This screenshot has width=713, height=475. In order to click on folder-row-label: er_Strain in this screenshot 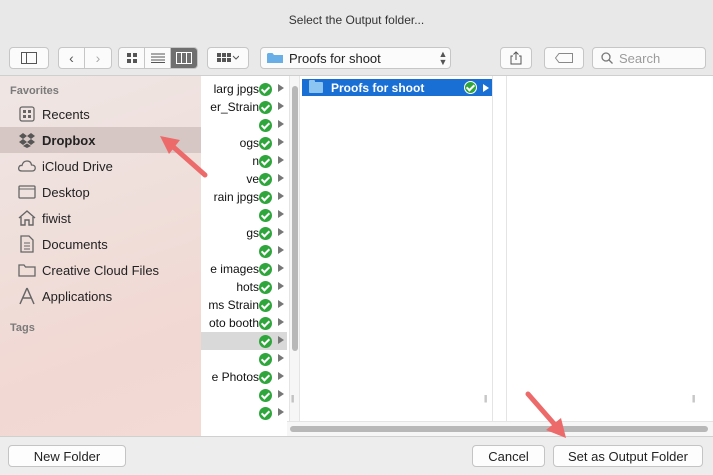, I will do `click(234, 107)`.